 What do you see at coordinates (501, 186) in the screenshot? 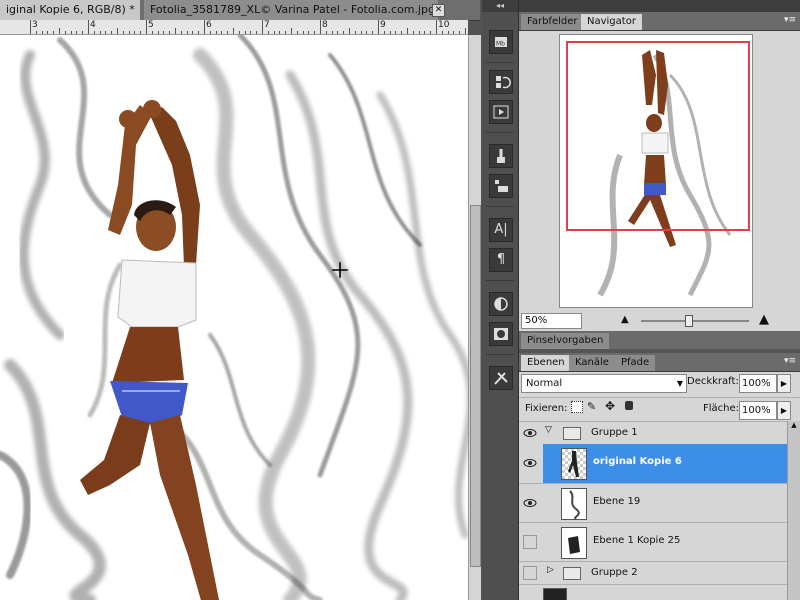
I see `clone-source-icon` at bounding box center [501, 186].